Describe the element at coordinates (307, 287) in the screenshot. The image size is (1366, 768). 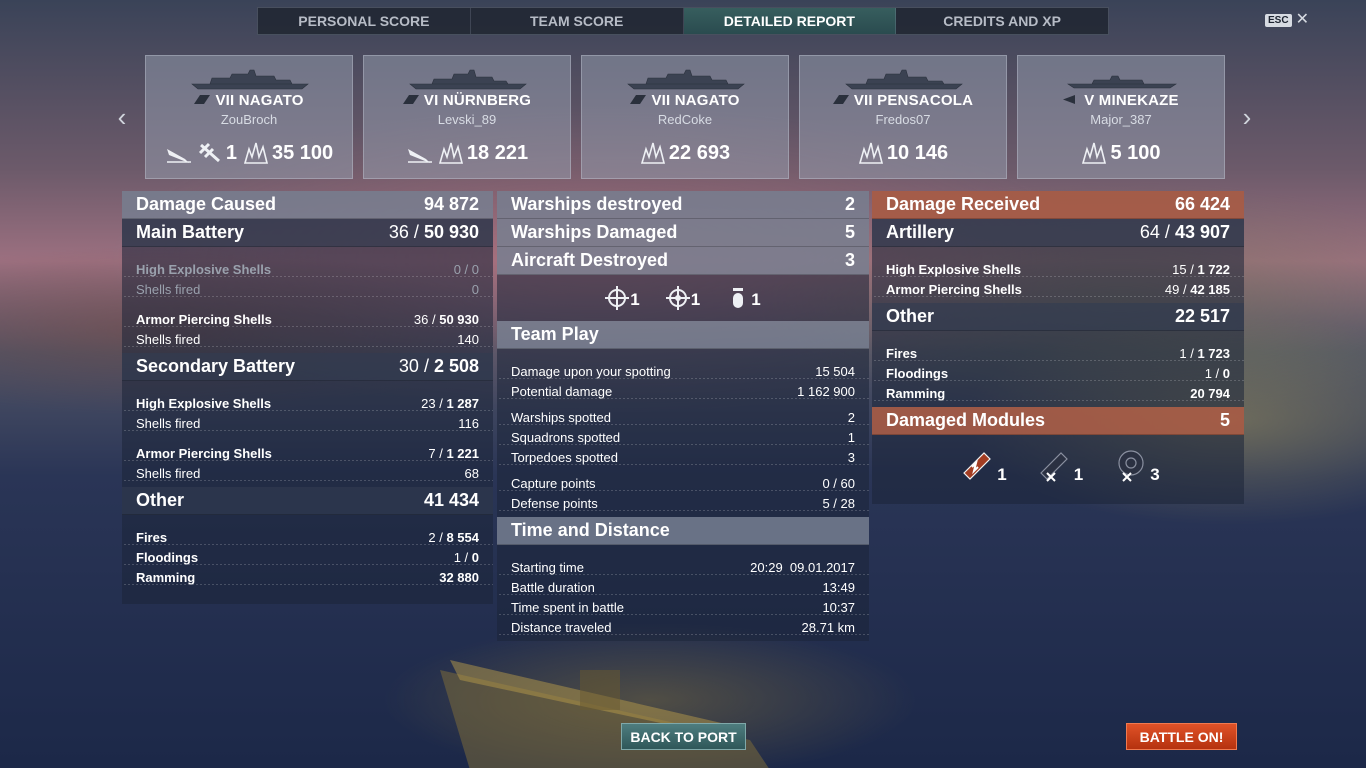
I see `main-battery-he-fired-row: Shells fired 0` at that location.